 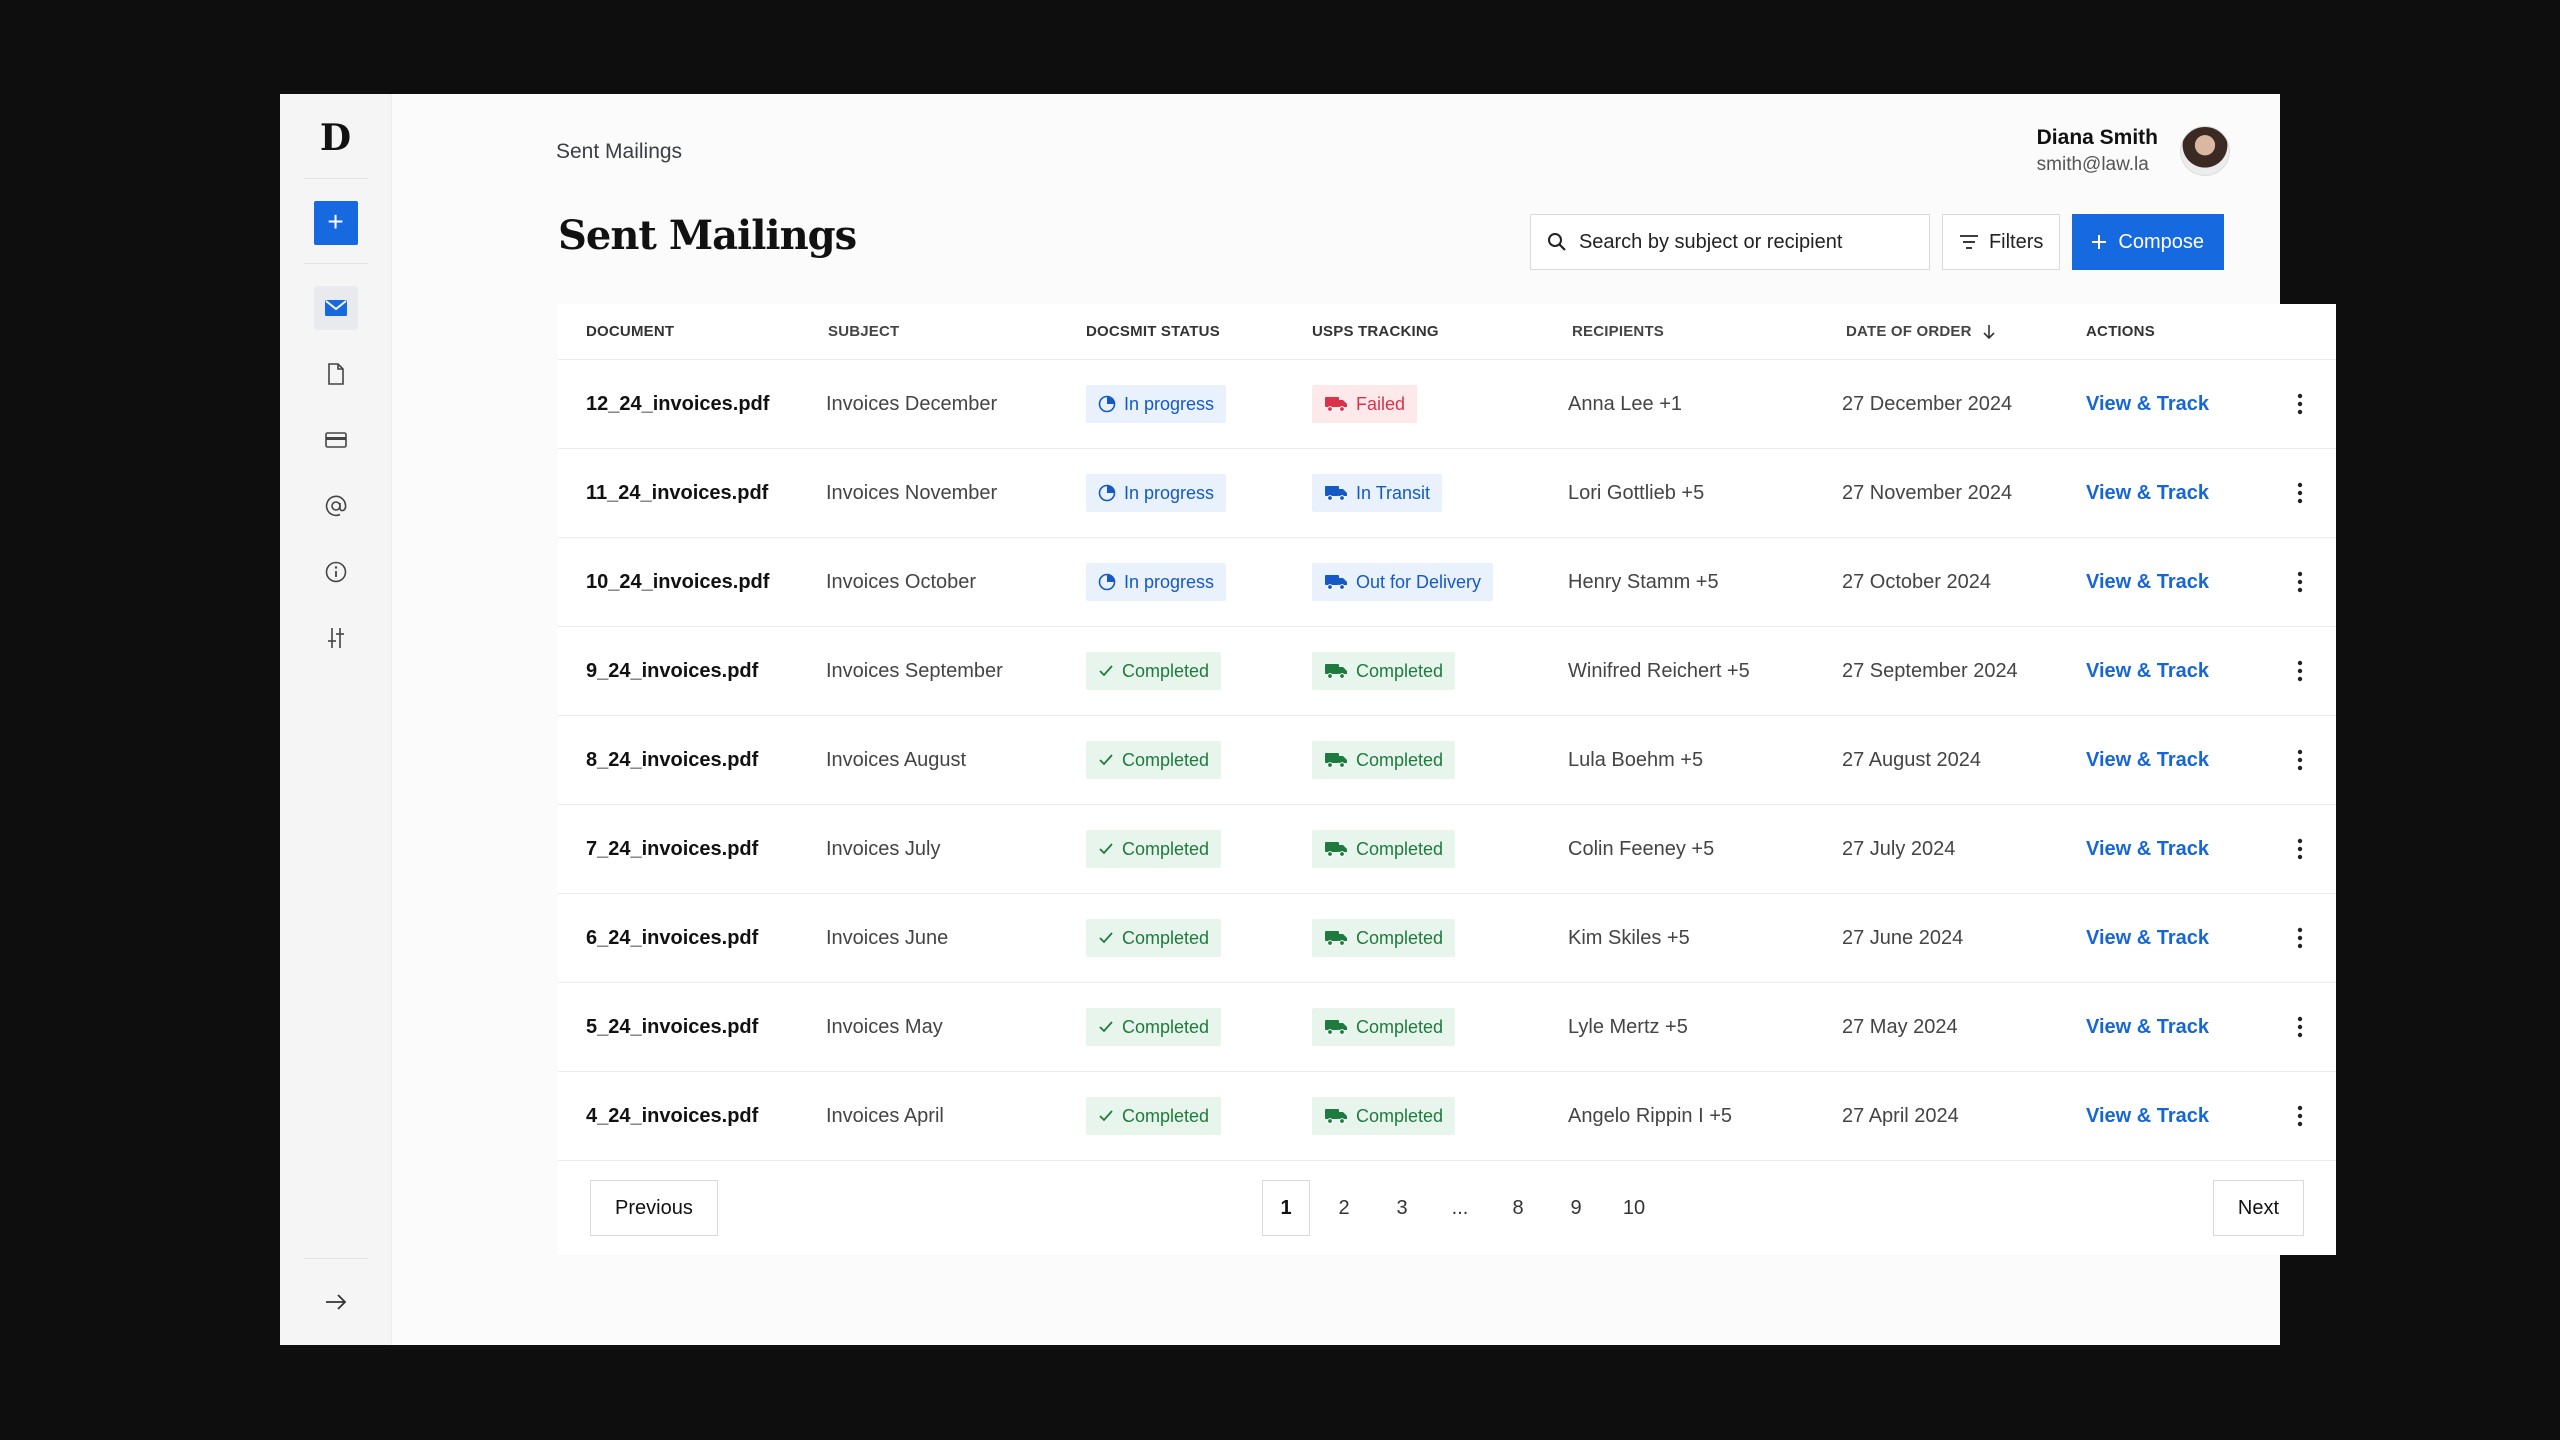 I want to click on filters-label: Filters, so click(x=2016, y=241).